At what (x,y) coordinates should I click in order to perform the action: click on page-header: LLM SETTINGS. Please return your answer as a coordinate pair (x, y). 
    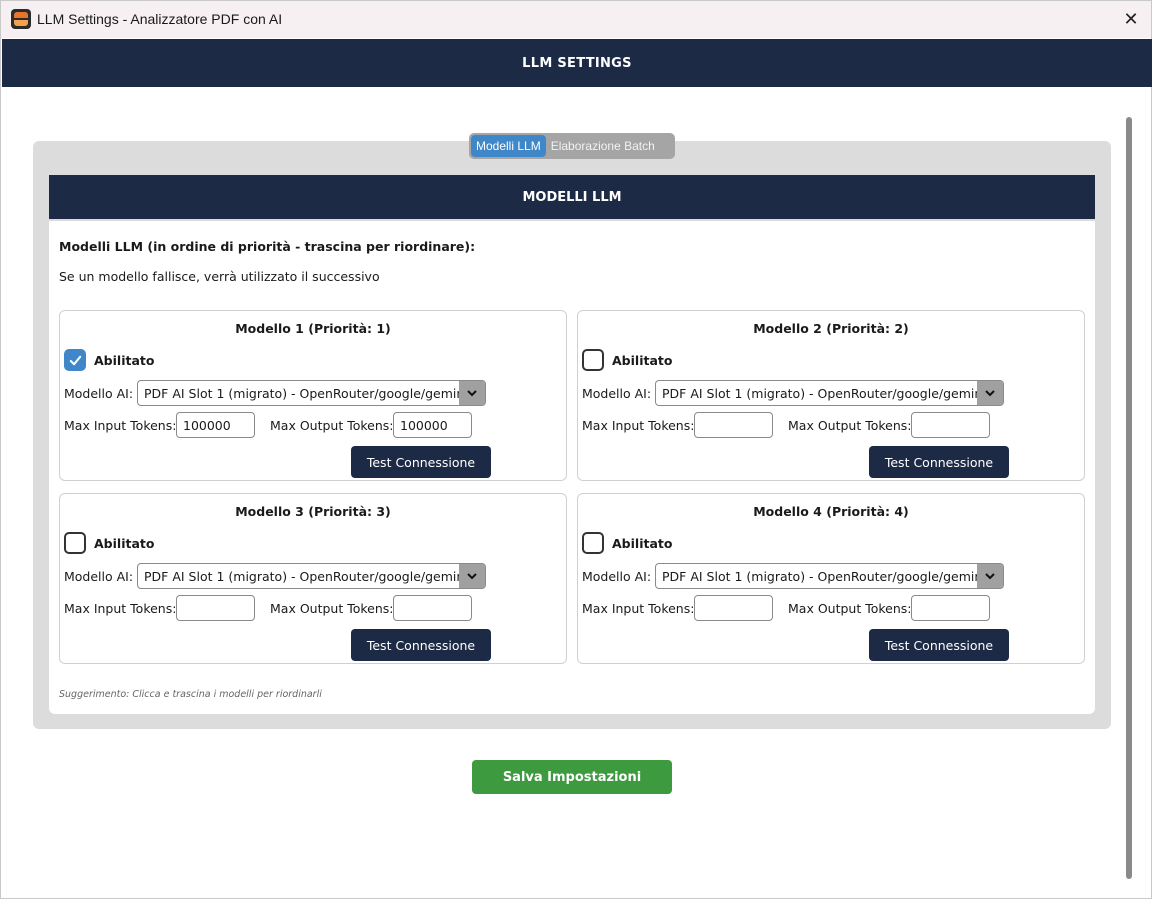
    Looking at the image, I should click on (577, 63).